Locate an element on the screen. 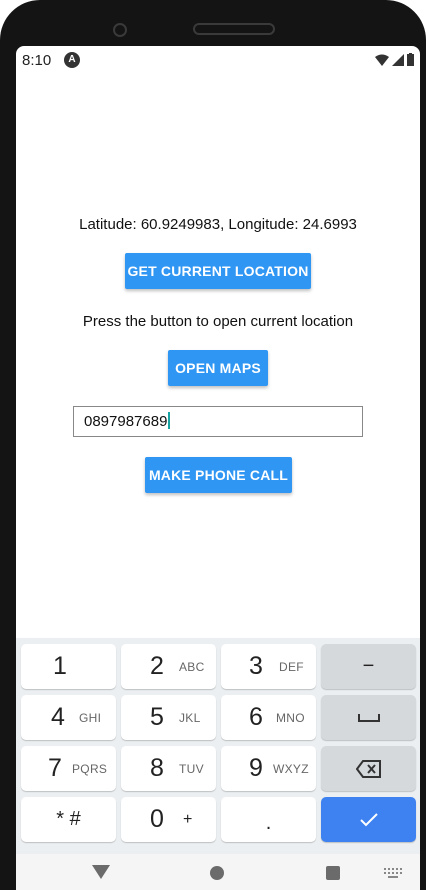 The height and width of the screenshot is (890, 426). key-digit: 0 is located at coordinates (157, 819).